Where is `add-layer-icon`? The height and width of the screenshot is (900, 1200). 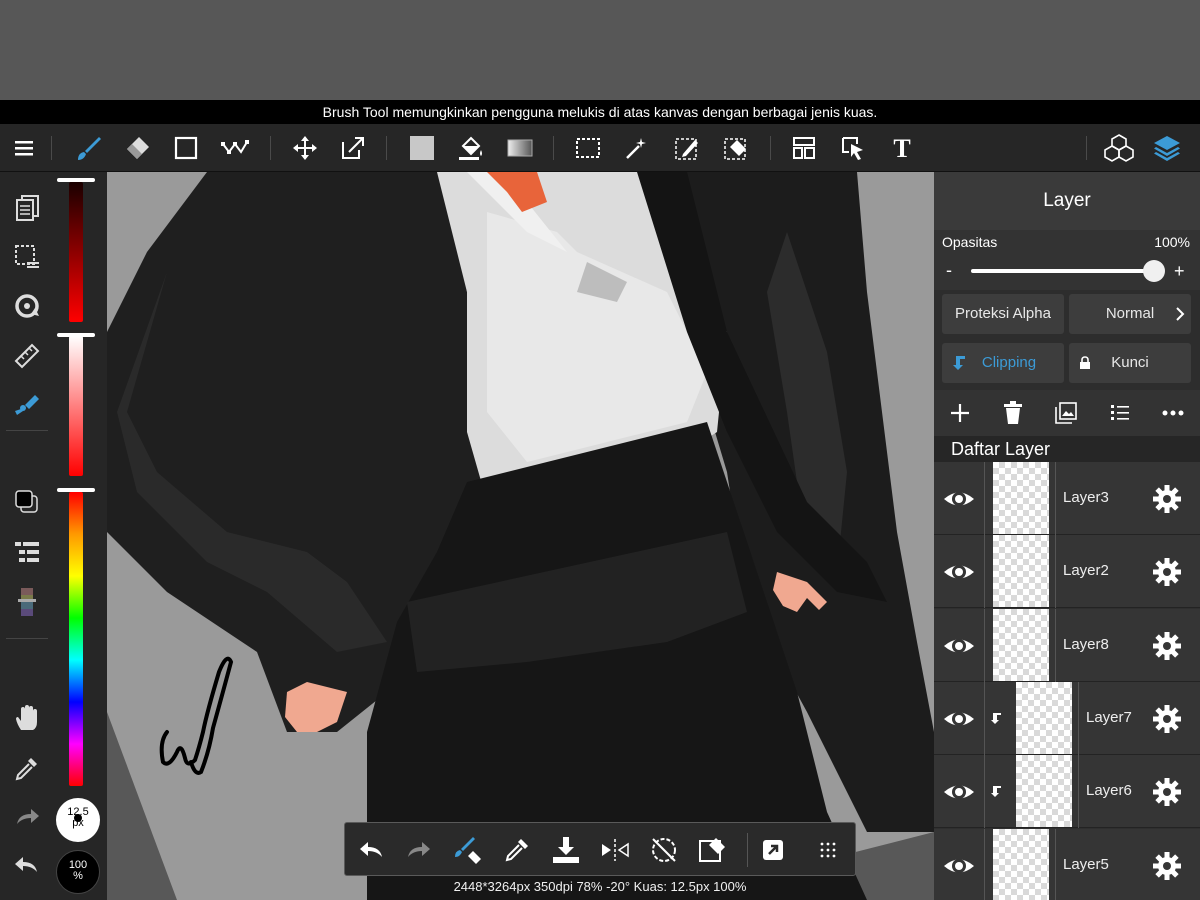
add-layer-icon is located at coordinates (960, 413).